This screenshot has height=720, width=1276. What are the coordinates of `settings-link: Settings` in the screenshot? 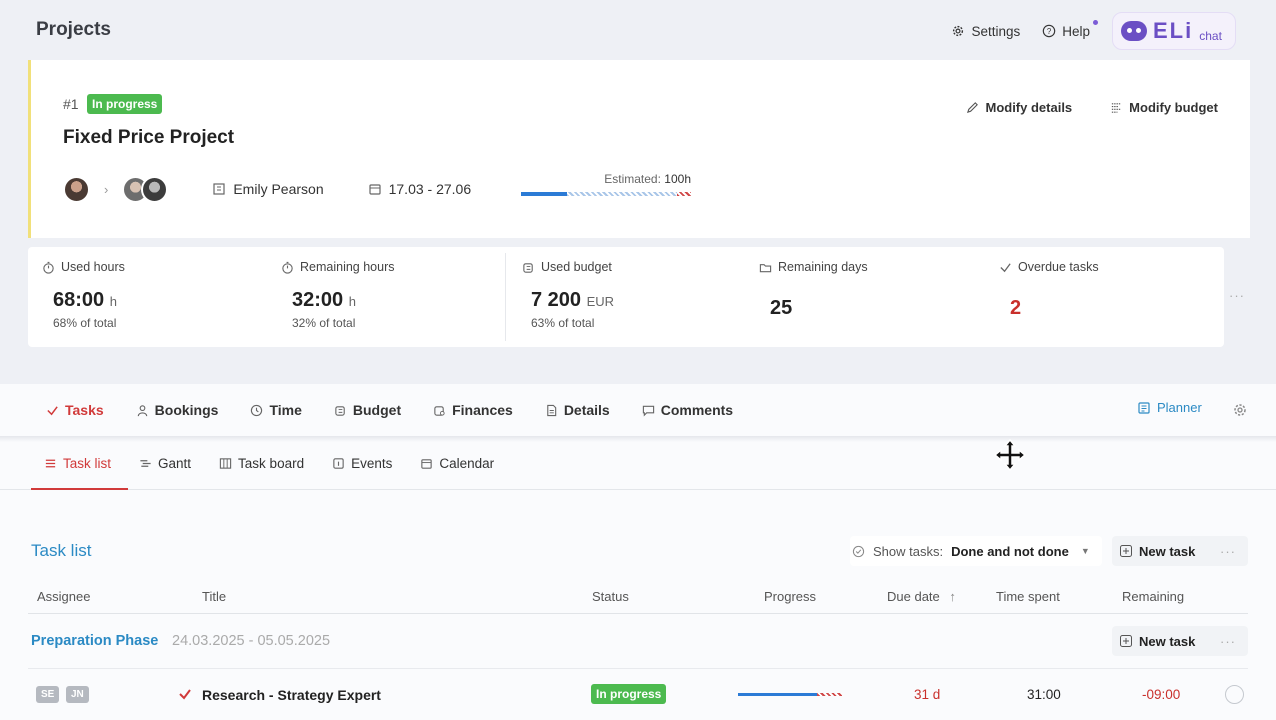 It's located at (985, 31).